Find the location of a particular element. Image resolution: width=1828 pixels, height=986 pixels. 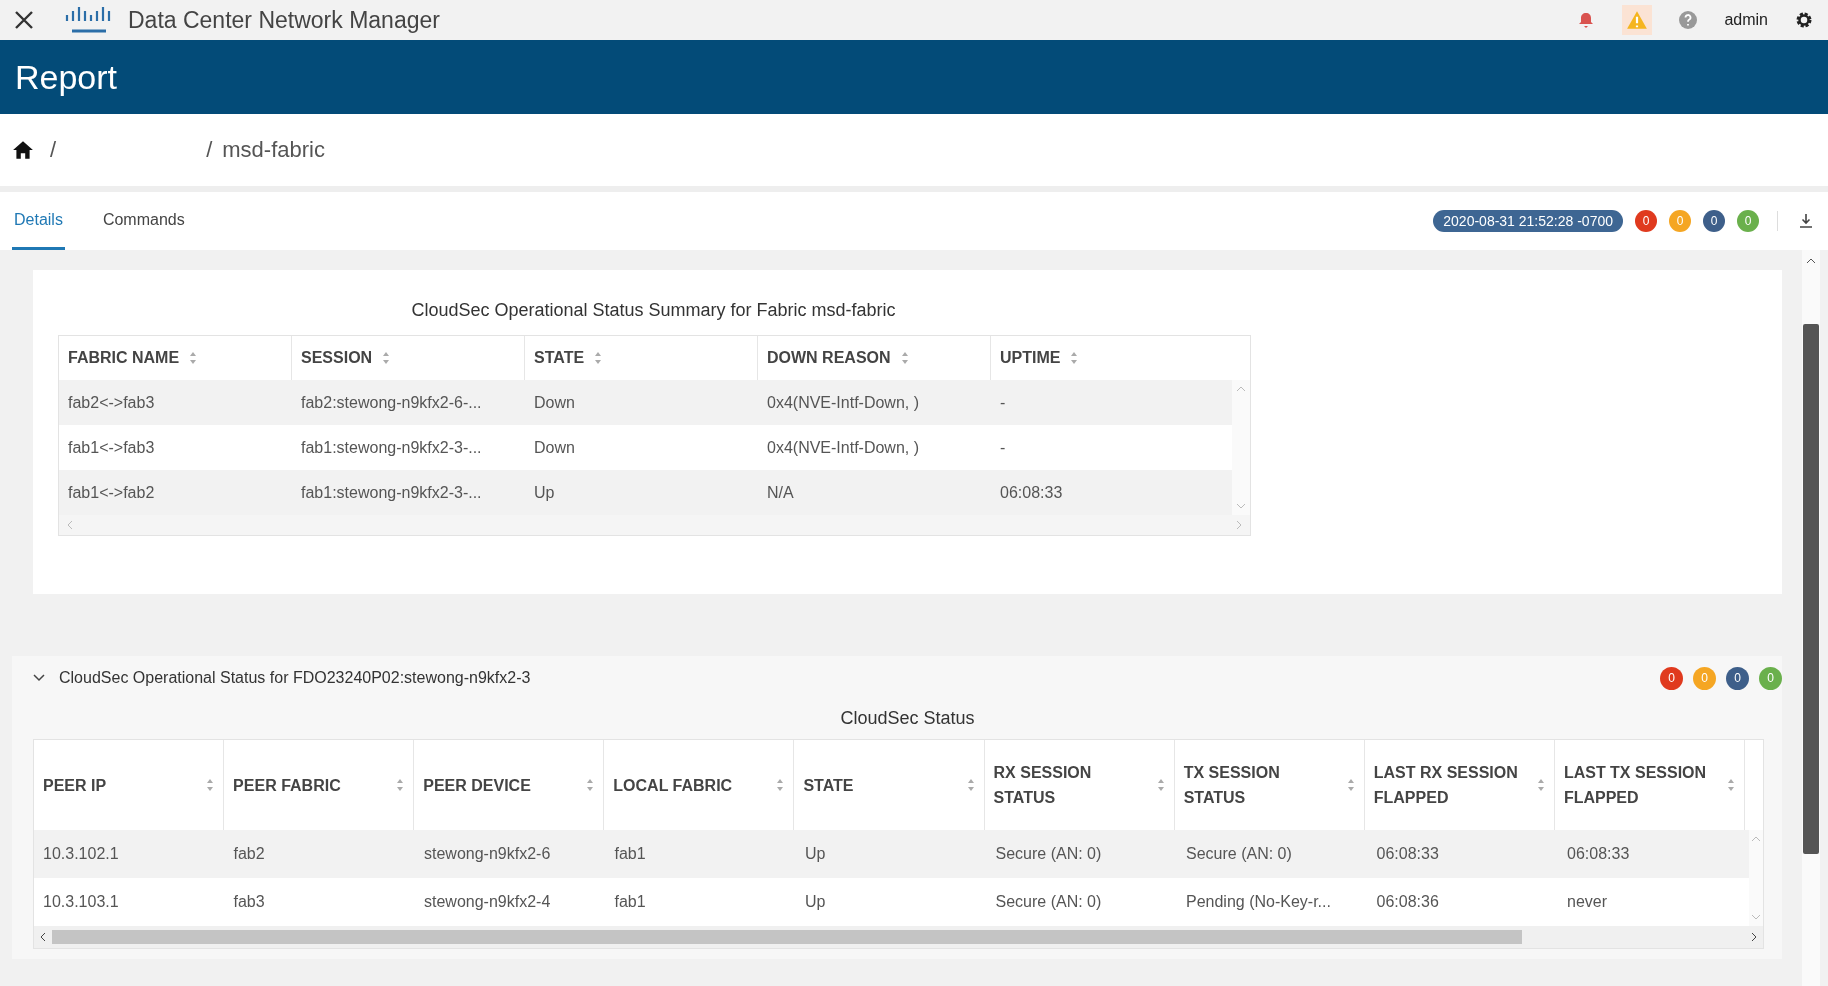

help-icon is located at coordinates (1688, 20).